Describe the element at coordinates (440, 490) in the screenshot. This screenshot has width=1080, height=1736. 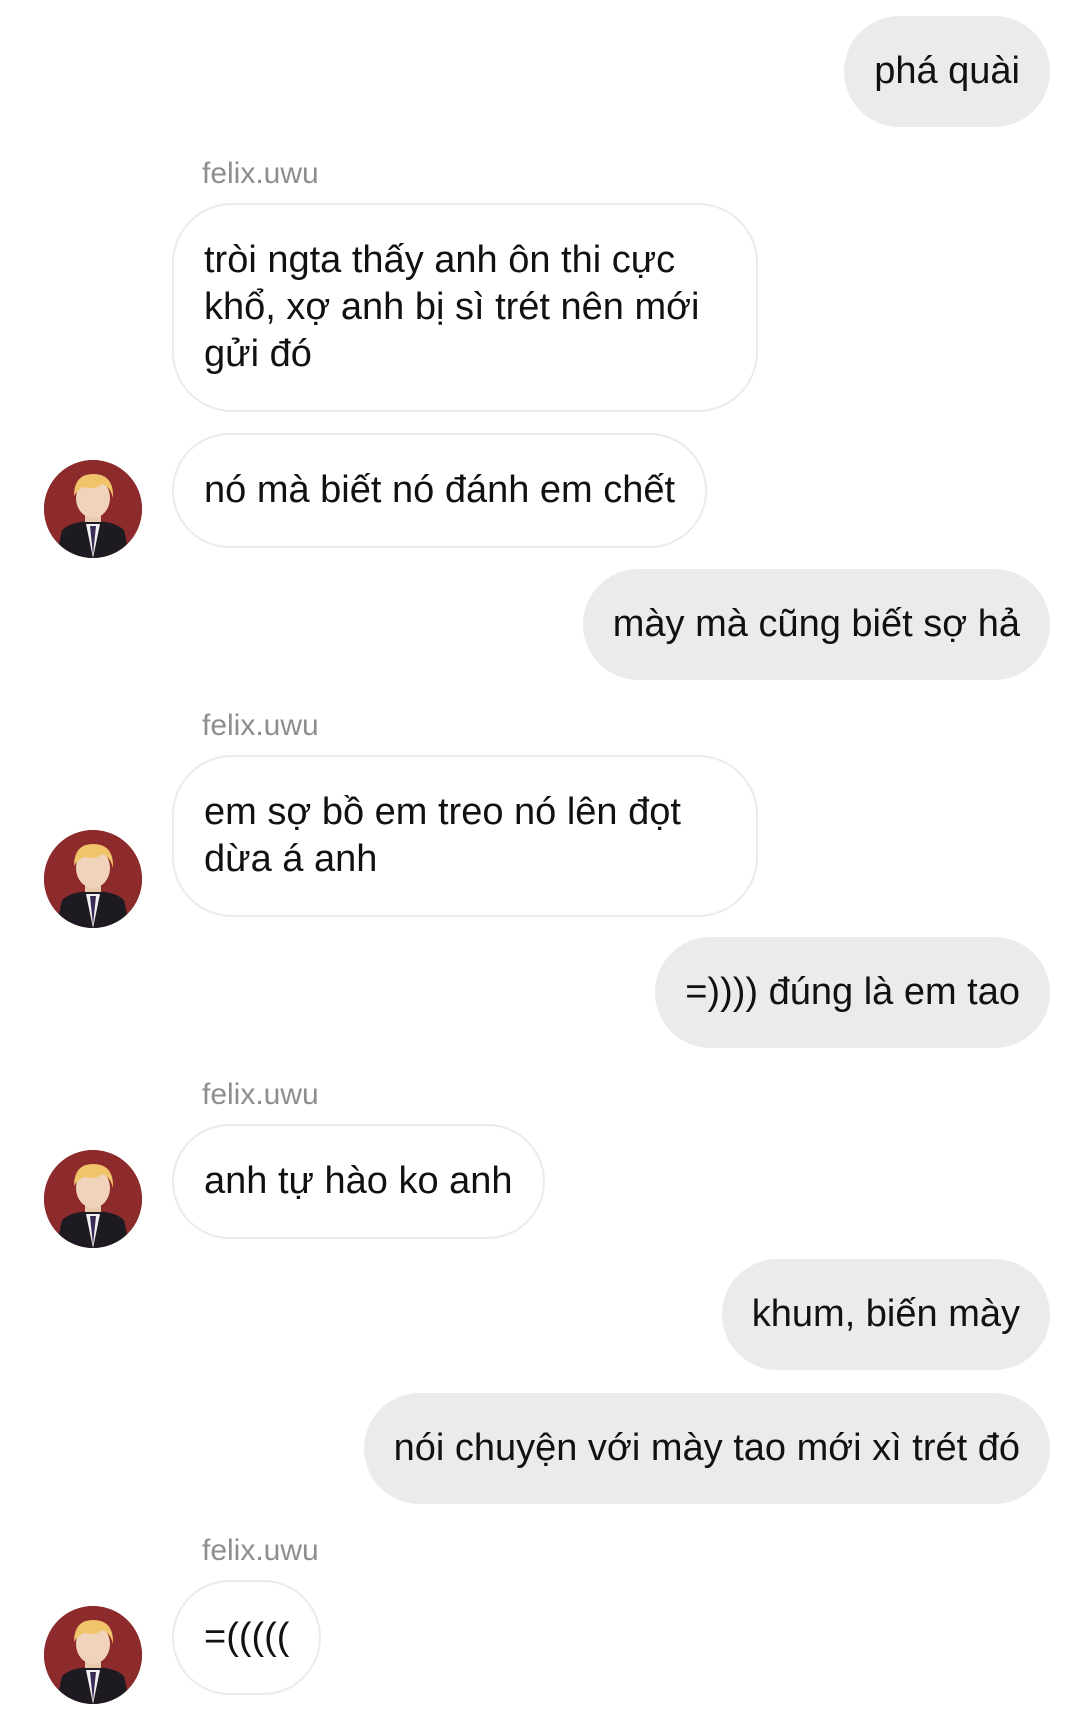
I see `message-bubble-incoming: nó mà biết nó đánh em chết` at that location.